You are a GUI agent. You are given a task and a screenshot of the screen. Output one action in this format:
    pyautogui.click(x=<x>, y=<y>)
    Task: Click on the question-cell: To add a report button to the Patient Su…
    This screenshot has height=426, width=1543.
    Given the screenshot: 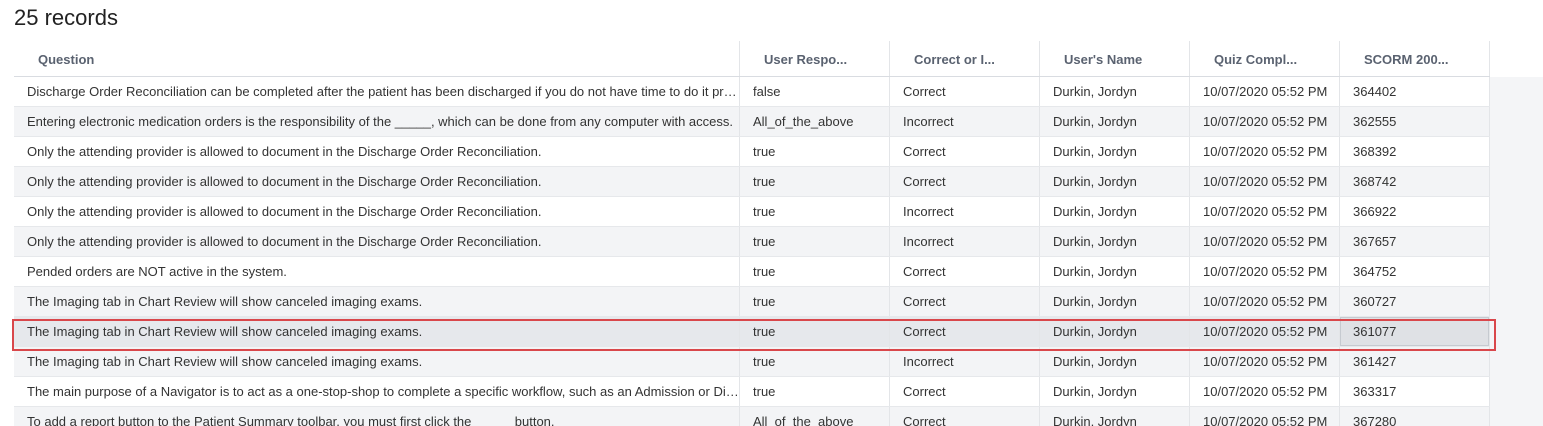 What is the action you would take?
    pyautogui.click(x=377, y=416)
    